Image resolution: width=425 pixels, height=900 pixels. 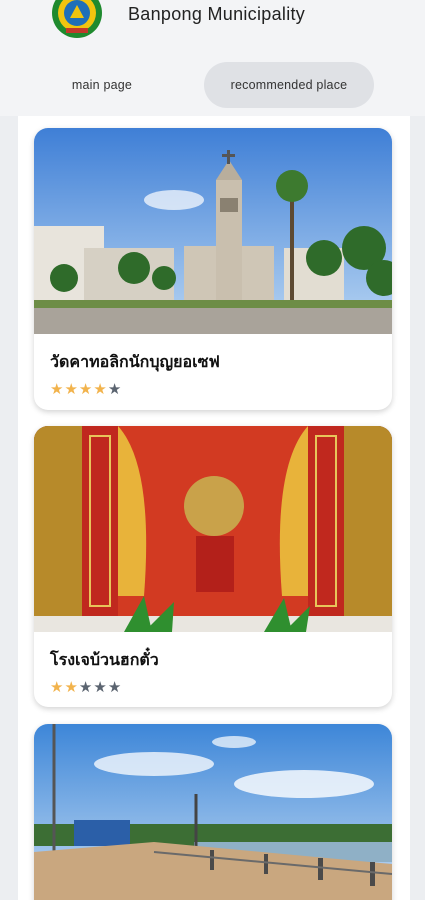 I want to click on municipality-logo, so click(x=77, y=19).